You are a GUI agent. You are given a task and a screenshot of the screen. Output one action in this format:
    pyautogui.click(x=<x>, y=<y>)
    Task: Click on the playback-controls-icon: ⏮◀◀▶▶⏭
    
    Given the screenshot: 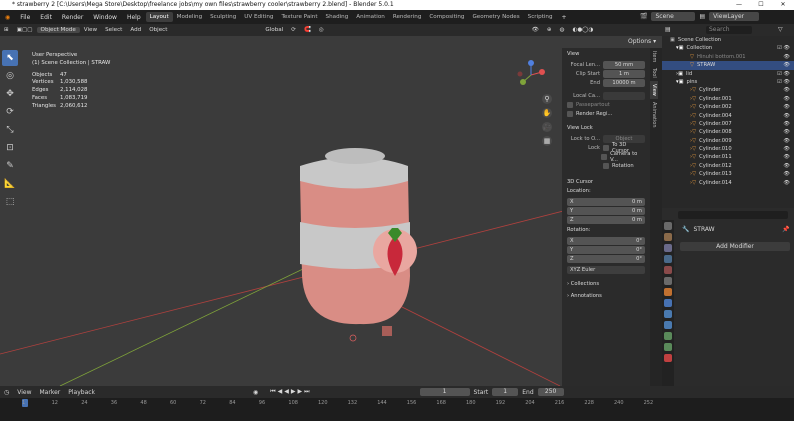 What is the action you would take?
    pyautogui.click(x=290, y=392)
    